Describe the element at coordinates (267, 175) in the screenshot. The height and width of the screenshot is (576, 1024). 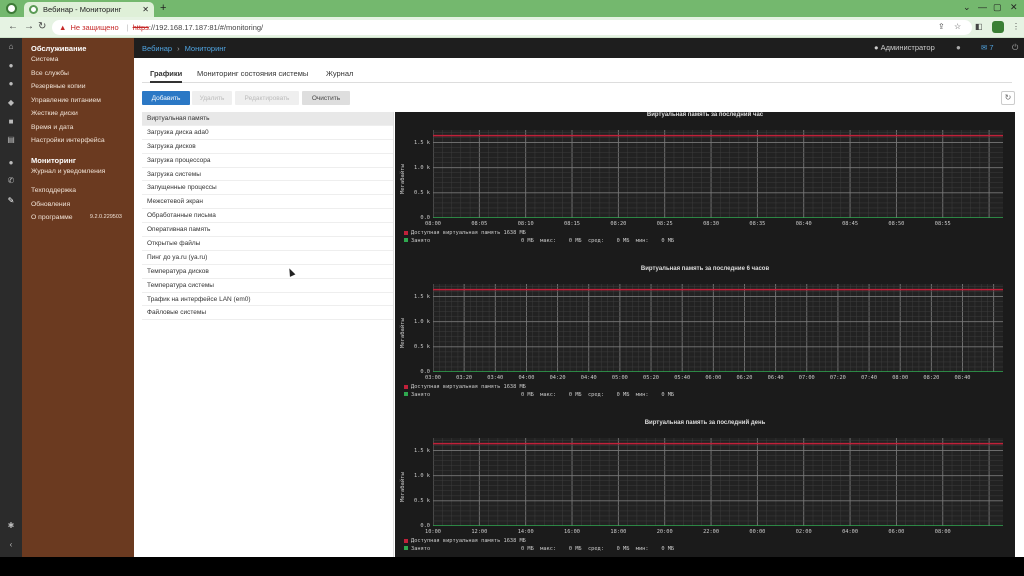
I see `chart-list-item: Загрузка системы` at that location.